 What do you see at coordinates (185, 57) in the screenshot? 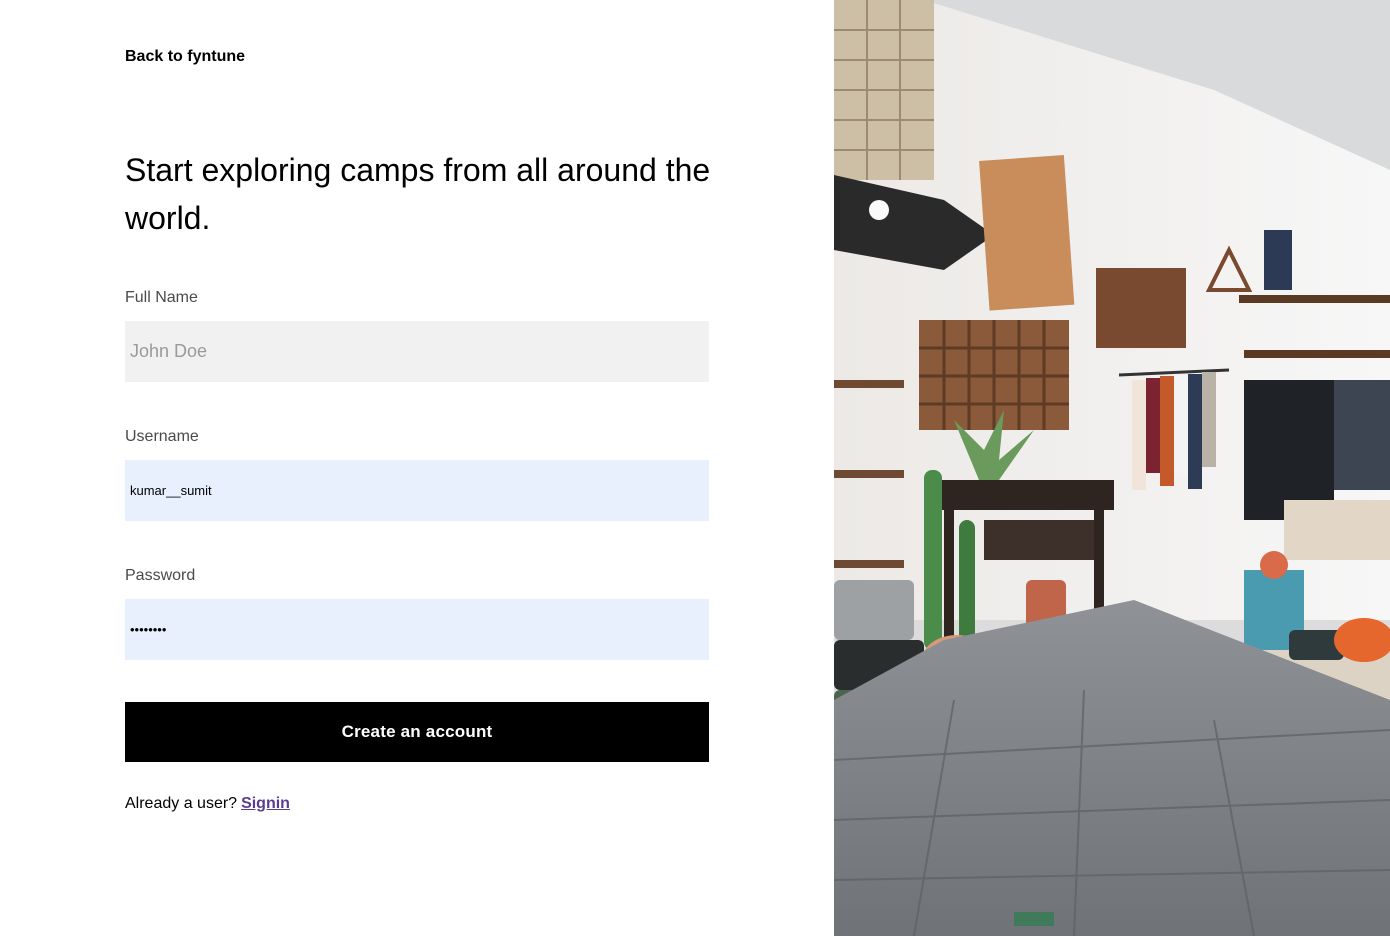
I see `back-link: Back to fyntune` at bounding box center [185, 57].